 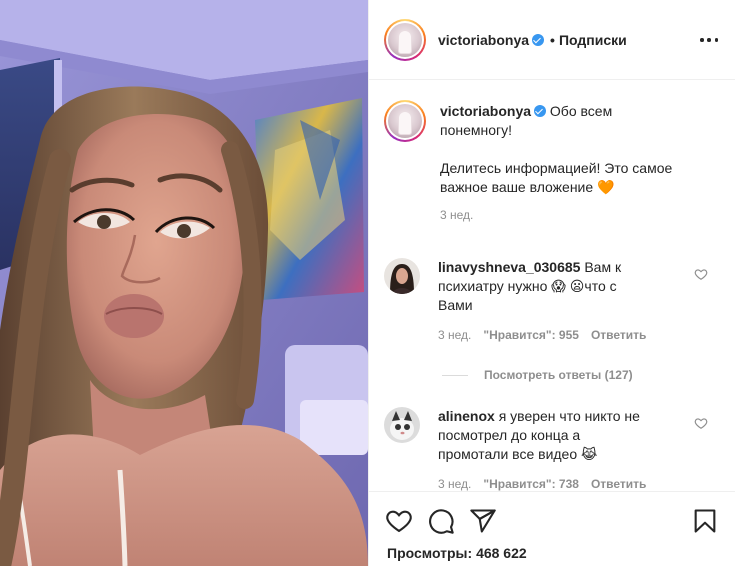 I want to click on post-header: victoriabonya • Подписки, so click(x=552, y=40).